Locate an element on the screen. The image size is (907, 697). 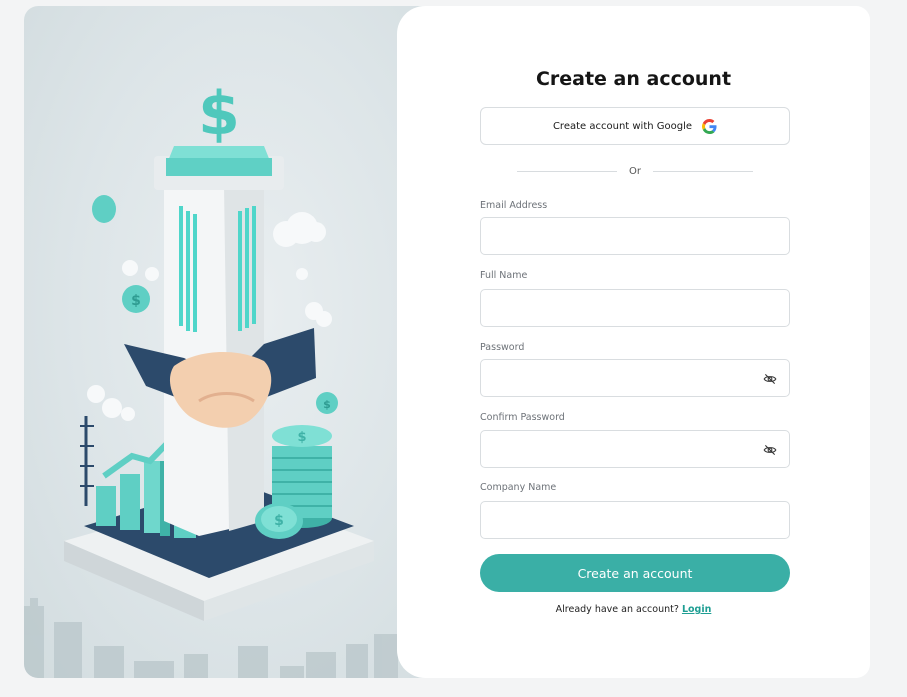
confirm-password-input is located at coordinates (635, 449).